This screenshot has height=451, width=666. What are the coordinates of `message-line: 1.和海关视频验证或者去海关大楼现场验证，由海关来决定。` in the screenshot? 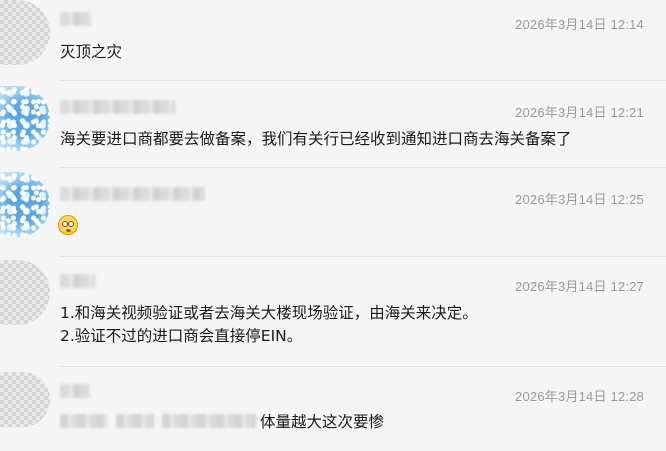 It's located at (269, 313).